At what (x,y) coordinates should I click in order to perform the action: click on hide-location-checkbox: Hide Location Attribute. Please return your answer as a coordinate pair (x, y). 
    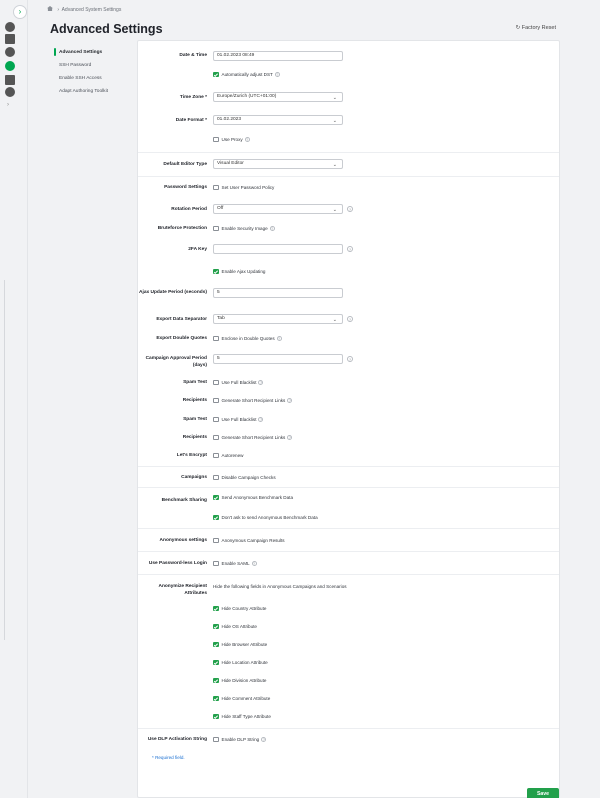
    Looking at the image, I should click on (240, 663).